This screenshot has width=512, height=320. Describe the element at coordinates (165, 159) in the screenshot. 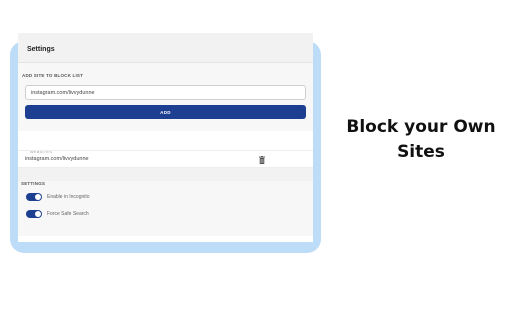

I see `list-item: instagram.com/livvydunne` at that location.